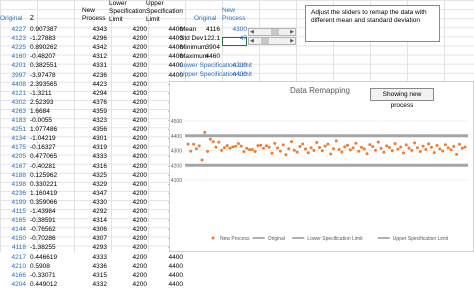 This screenshot has height=289, width=474. What do you see at coordinates (272, 41) in the screenshot?
I see `stddev-slider: ◀ ▶` at bounding box center [272, 41].